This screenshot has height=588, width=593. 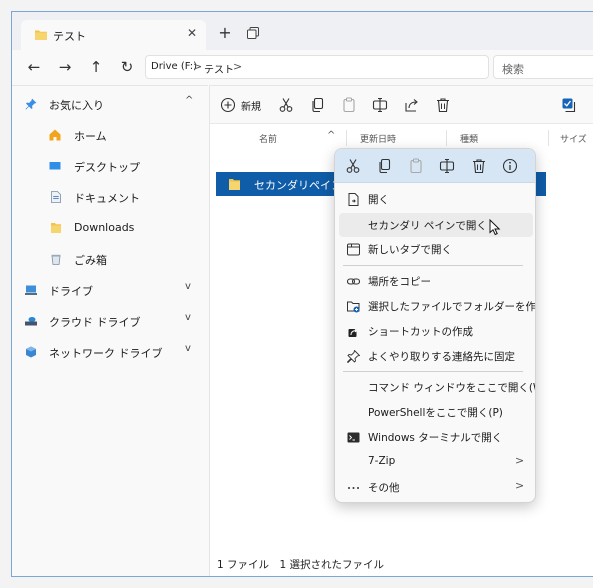 What do you see at coordinates (353, 281) in the screenshot?
I see `link-icon` at bounding box center [353, 281].